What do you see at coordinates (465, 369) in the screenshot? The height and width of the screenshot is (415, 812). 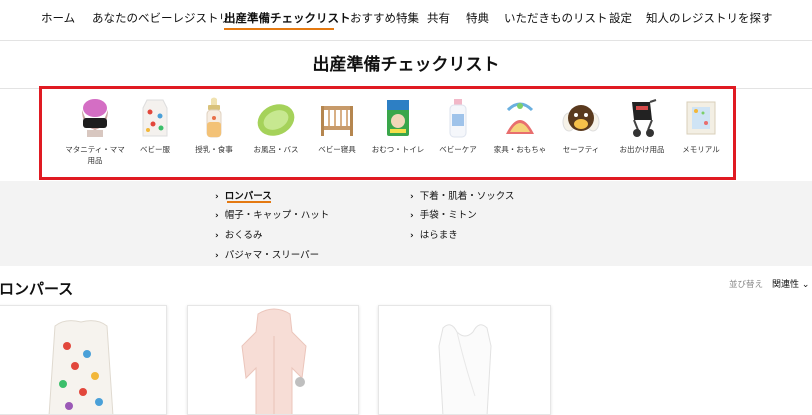 I see `product-image-white-romper` at bounding box center [465, 369].